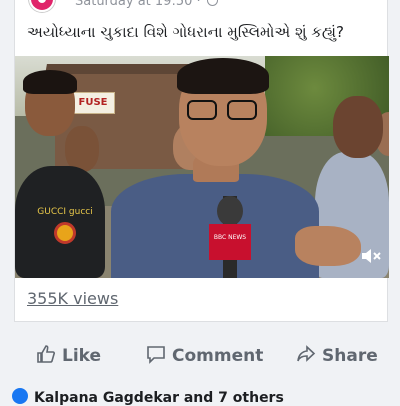  What do you see at coordinates (159, 398) in the screenshot?
I see `reactions-text: Kalpana Gagdekar and 7 others` at bounding box center [159, 398].